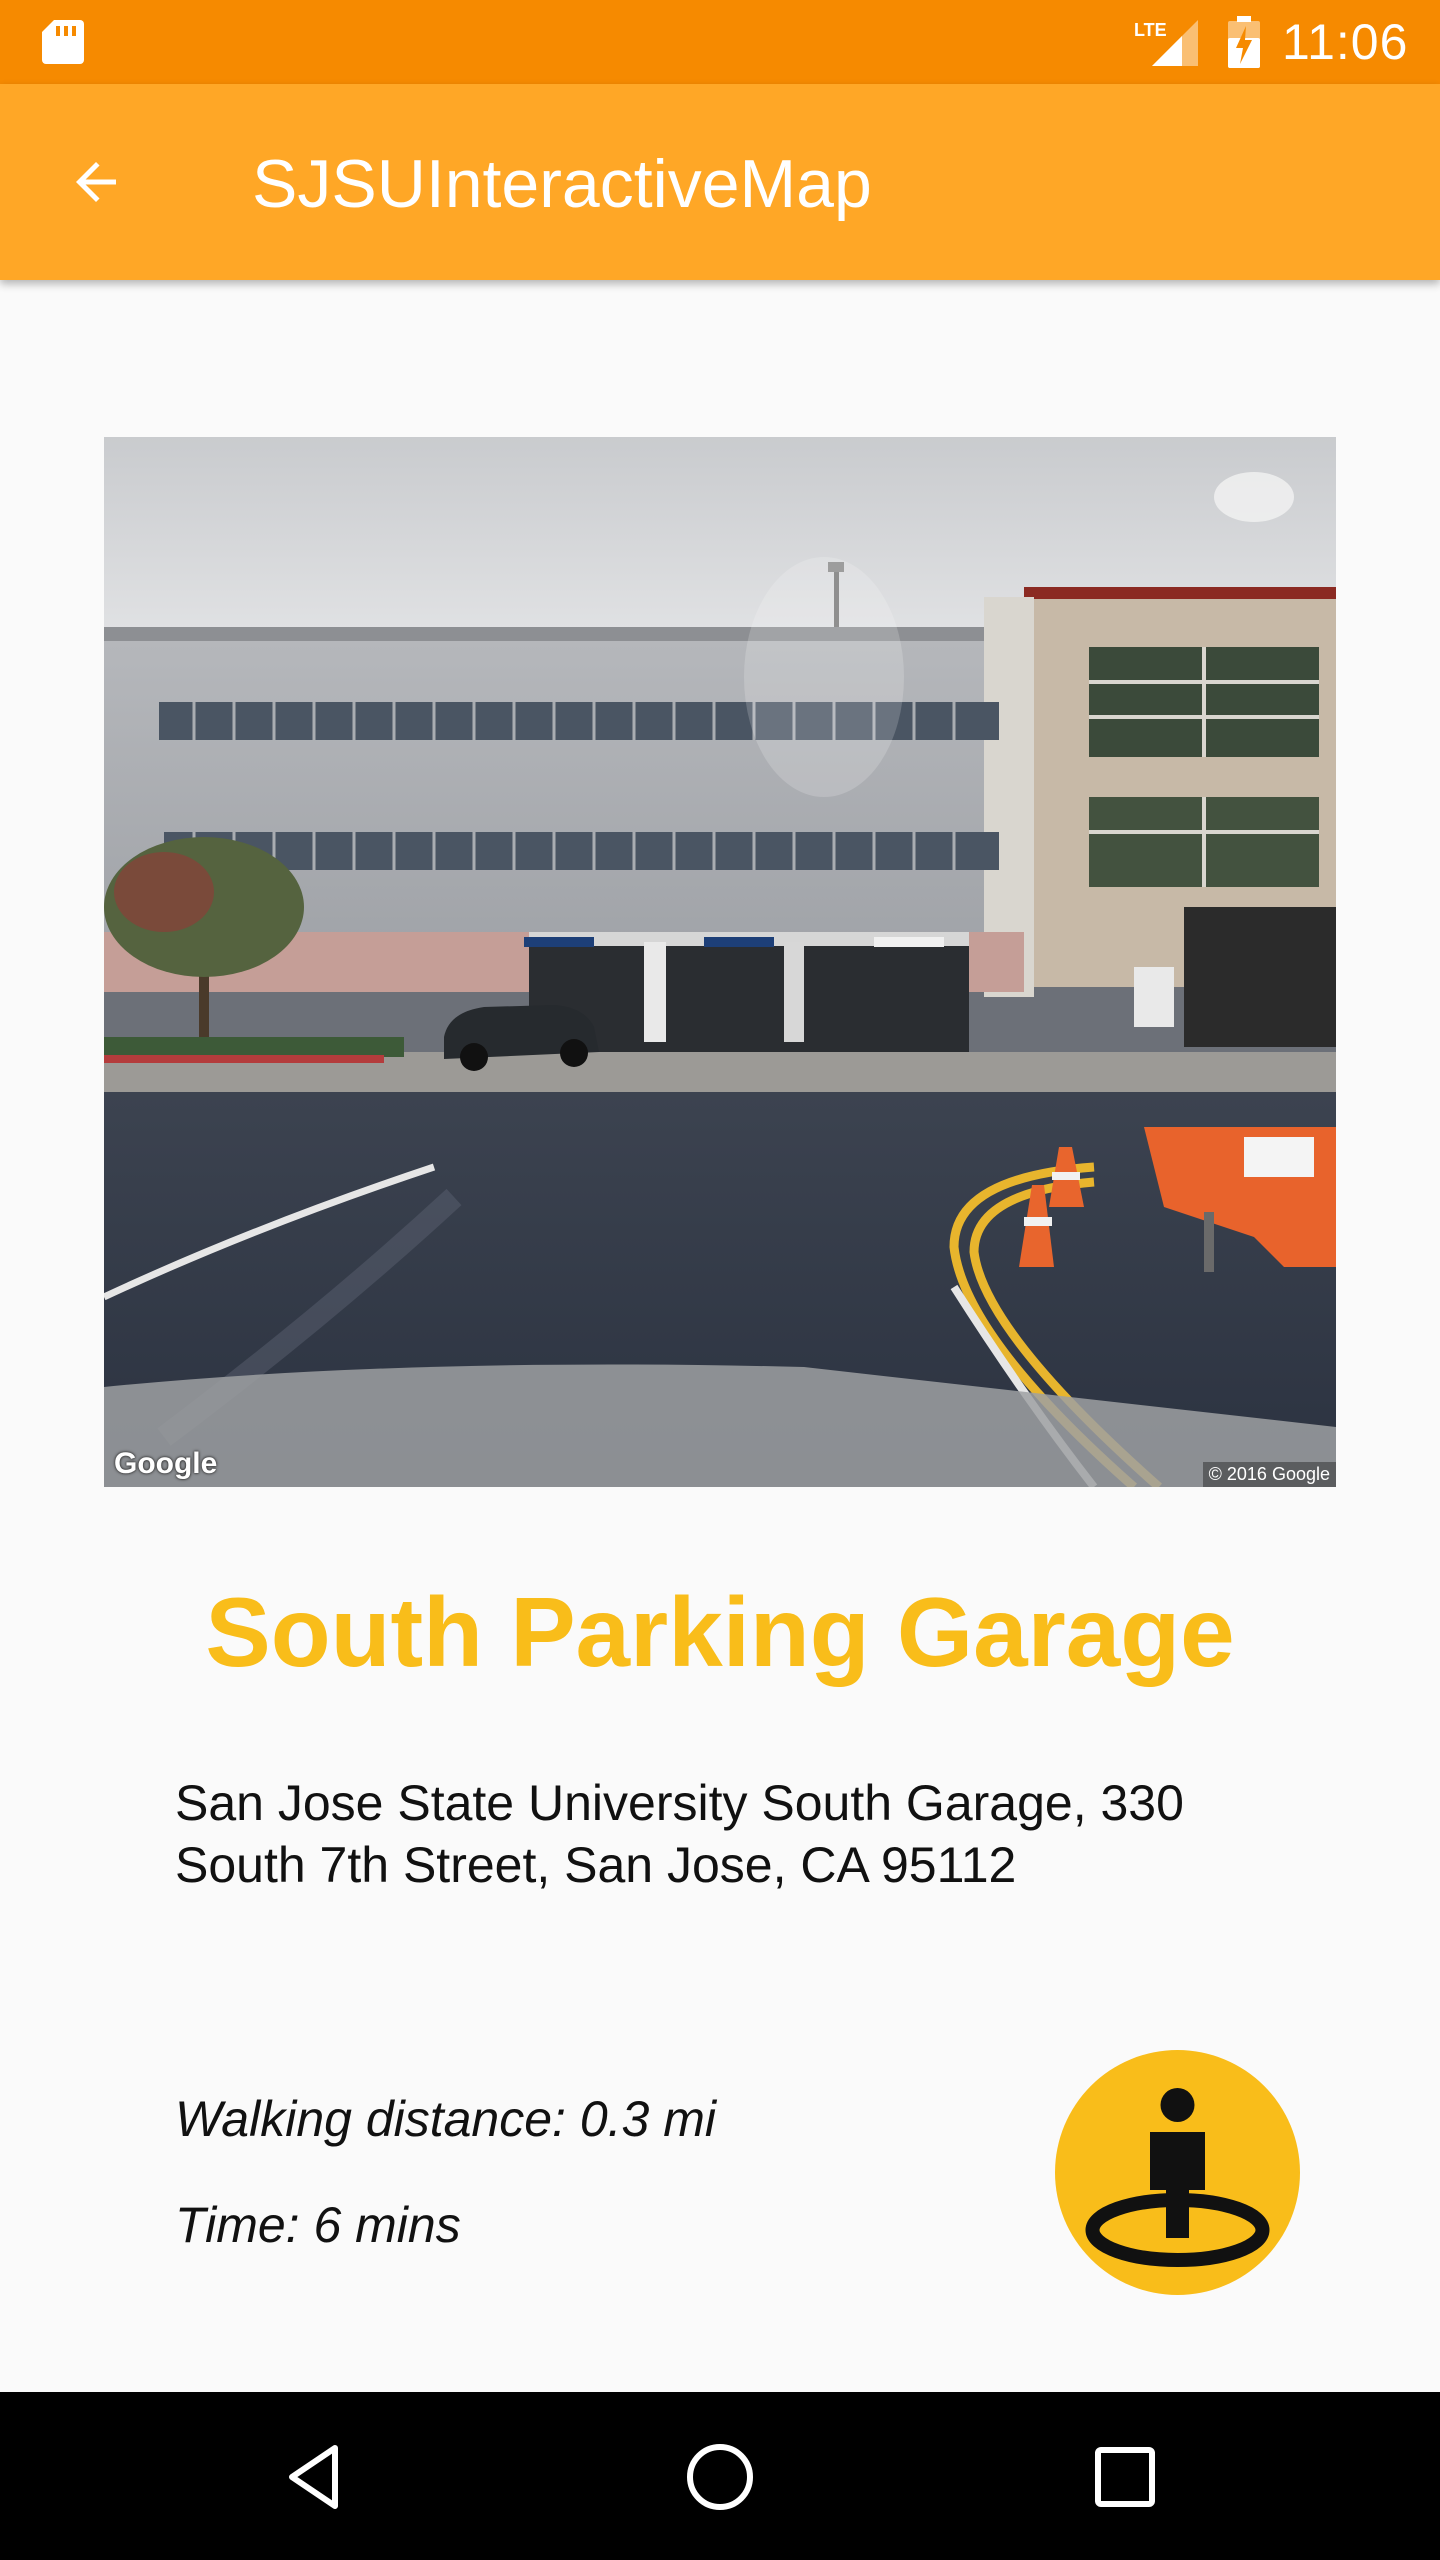  I want to click on walking-time-label: Time: 6 mins, so click(318, 2225).